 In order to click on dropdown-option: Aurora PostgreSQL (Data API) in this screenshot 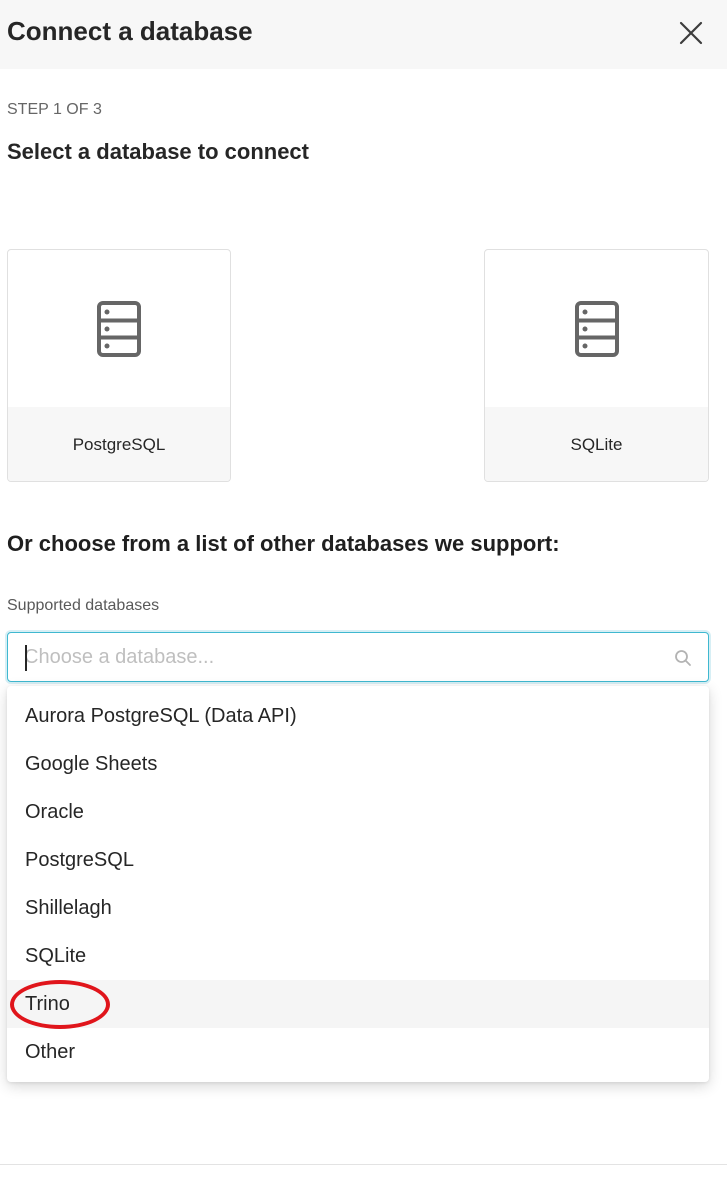, I will do `click(358, 716)`.